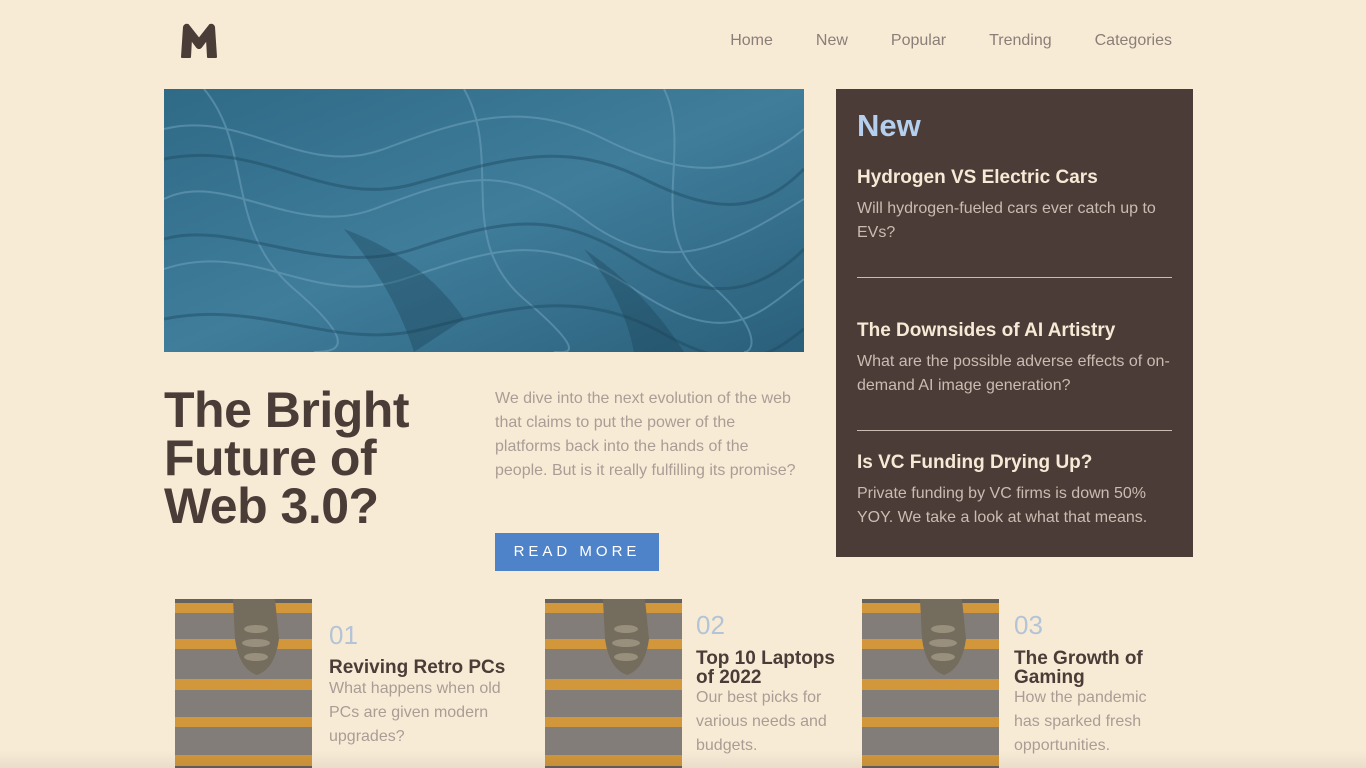 The image size is (1366, 768). What do you see at coordinates (1133, 41) in the screenshot?
I see `nav-item-categories: Categories` at bounding box center [1133, 41].